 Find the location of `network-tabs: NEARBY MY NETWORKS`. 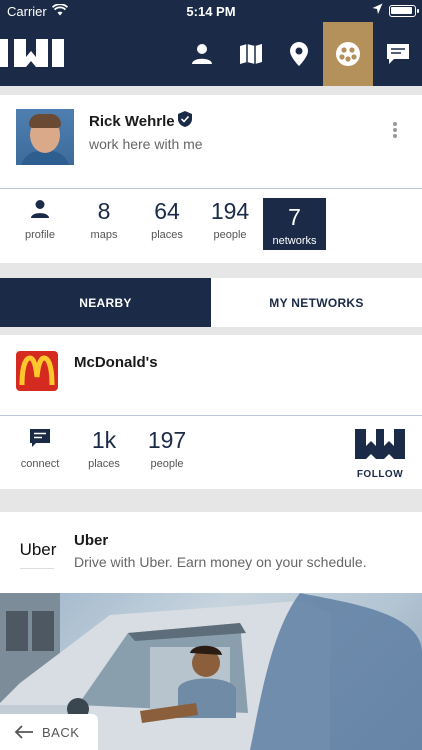

network-tabs: NEARBY MY NETWORKS is located at coordinates (211, 302).